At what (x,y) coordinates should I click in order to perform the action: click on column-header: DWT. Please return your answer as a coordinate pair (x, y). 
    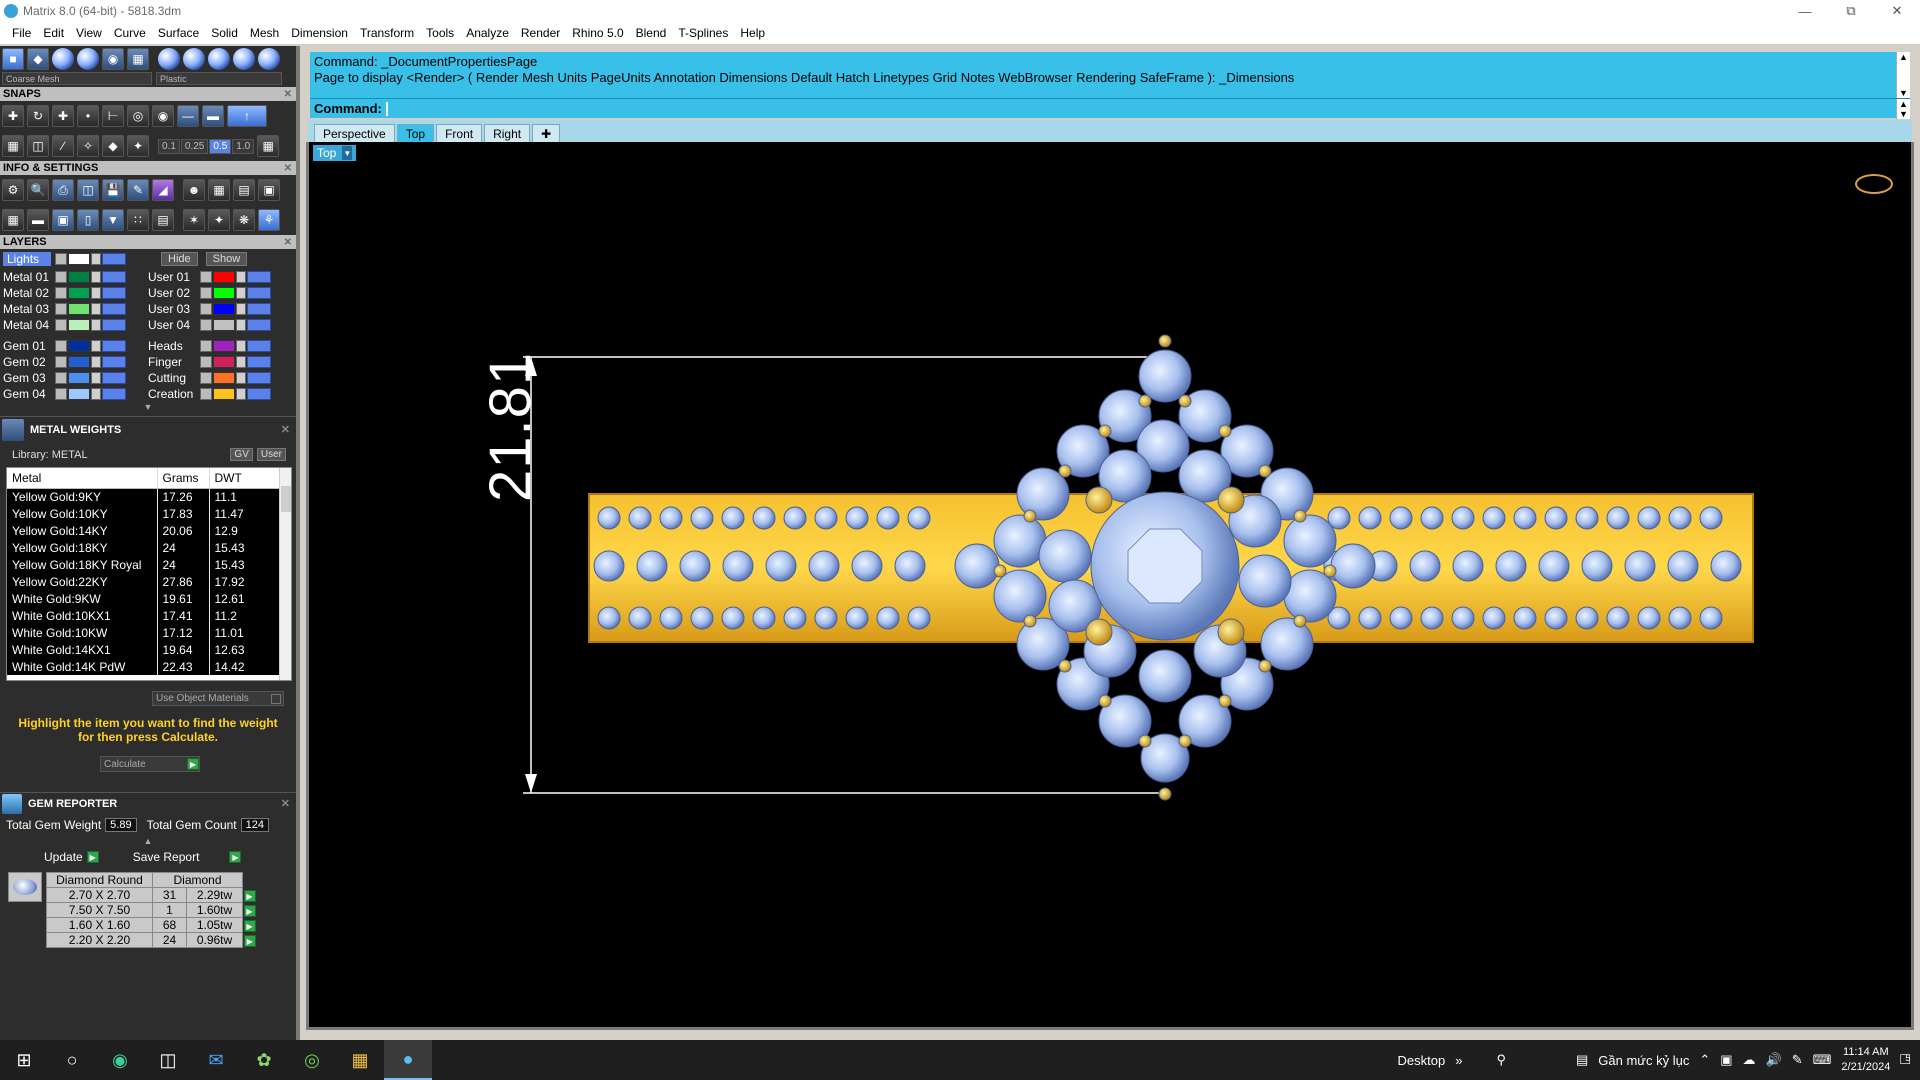
    Looking at the image, I should click on (245, 478).